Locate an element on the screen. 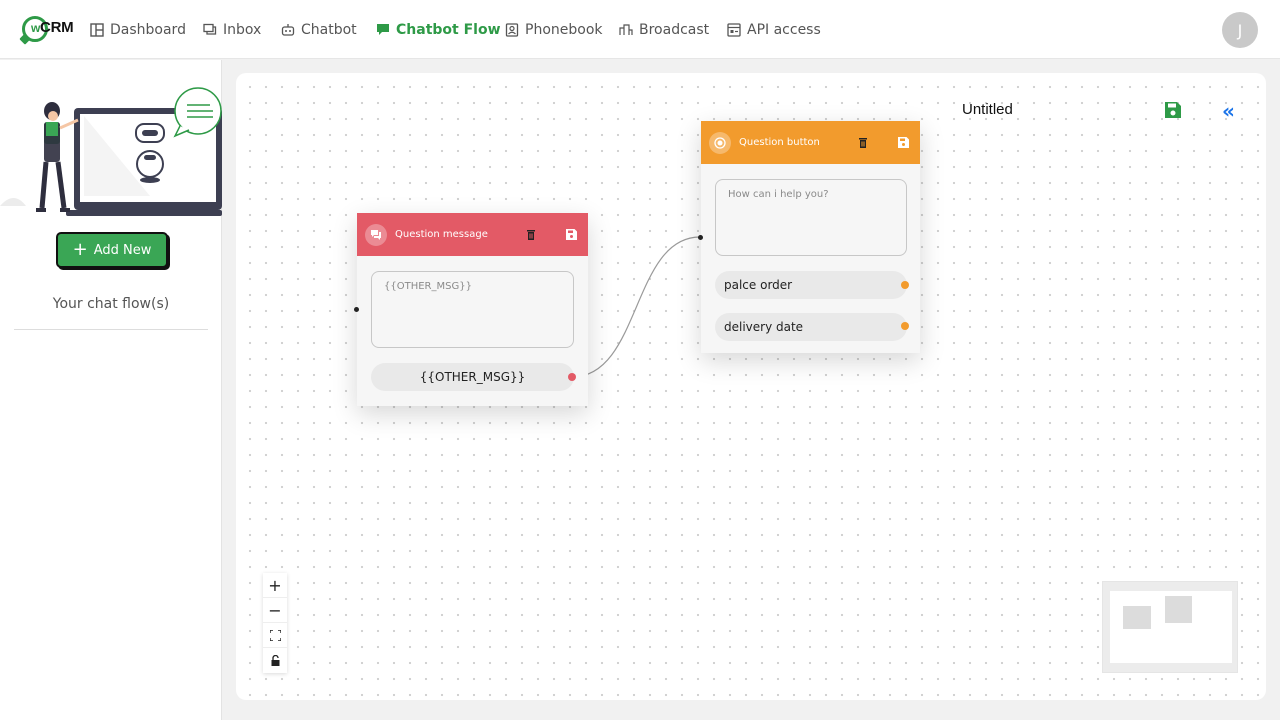 The height and width of the screenshot is (720, 1280). phonebook-icon is located at coordinates (512, 30).